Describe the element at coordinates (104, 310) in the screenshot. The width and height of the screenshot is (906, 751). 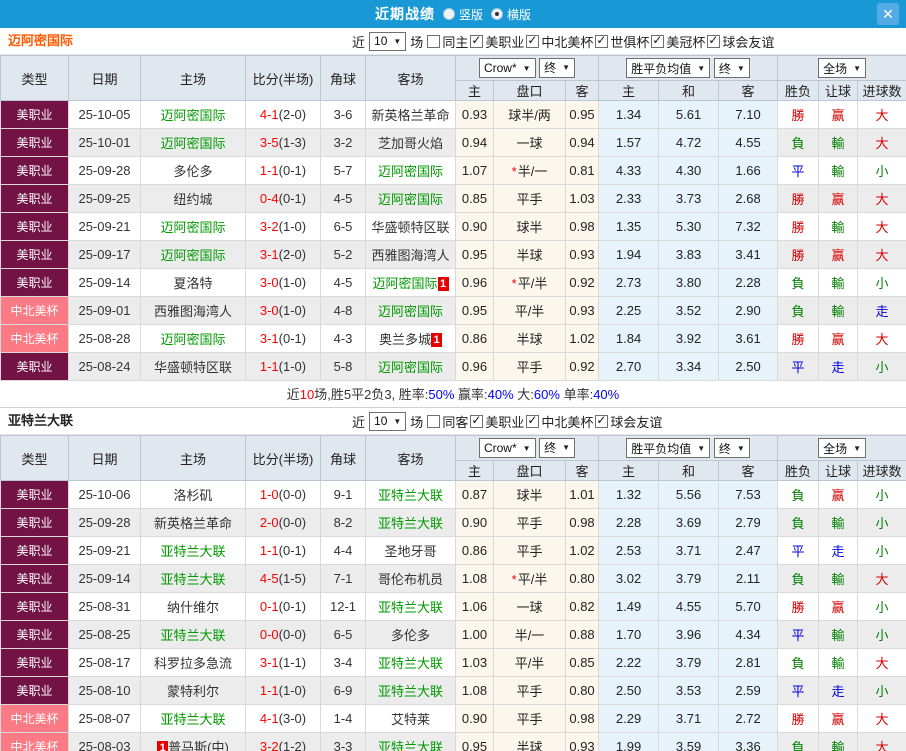
I see `date-cell: 25-09-01` at that location.